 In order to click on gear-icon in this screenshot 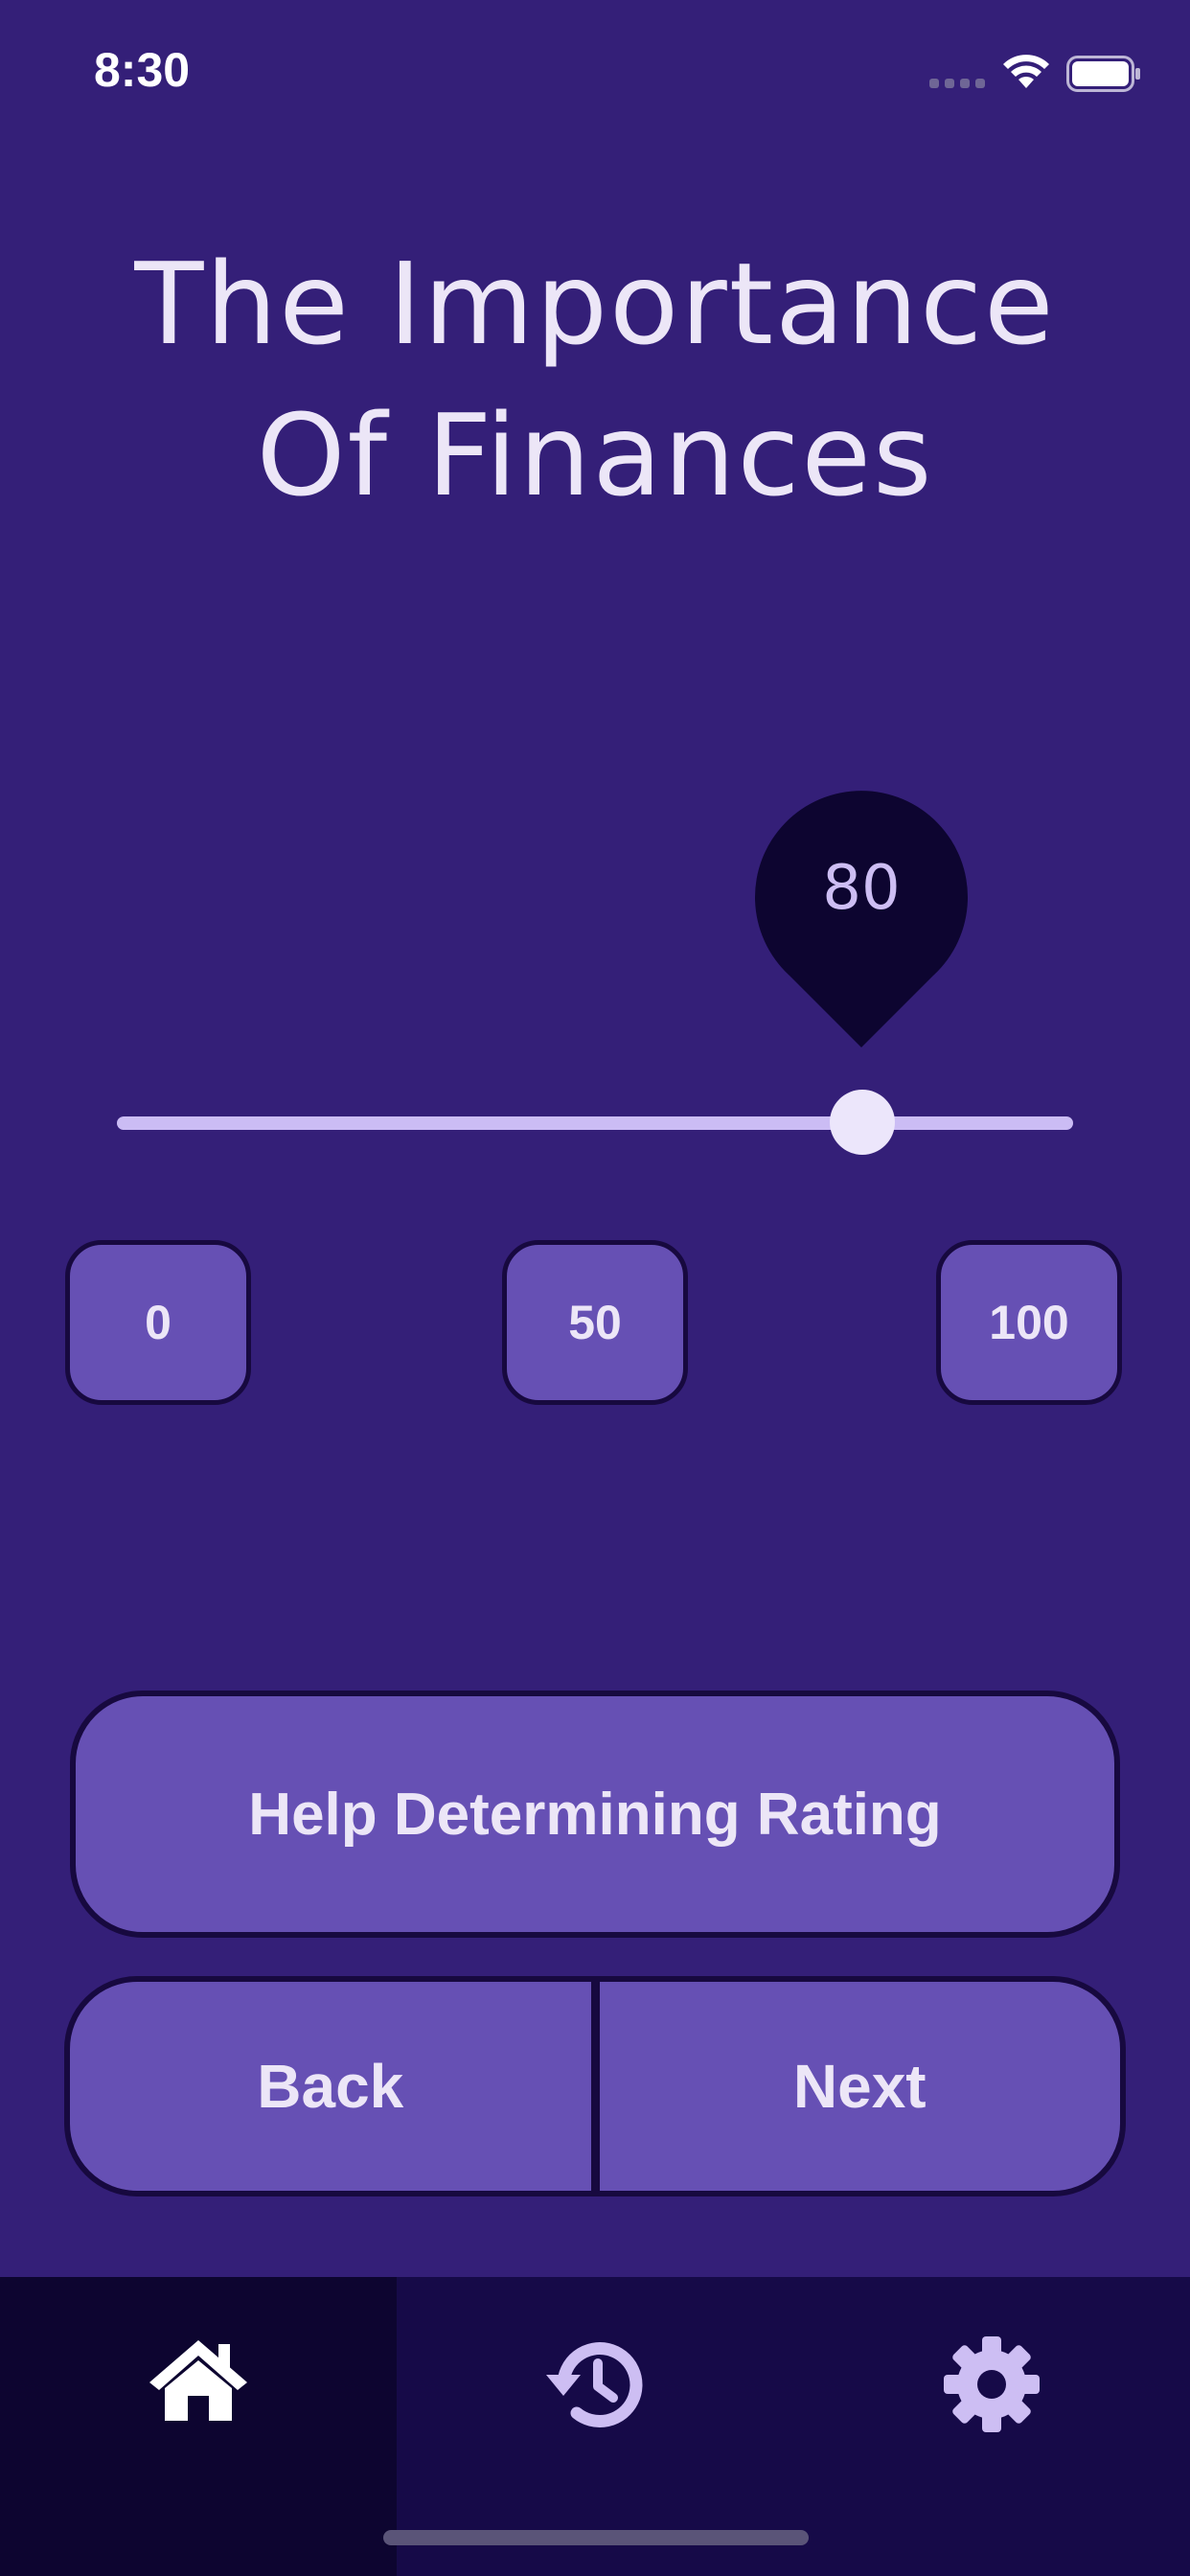, I will do `click(992, 2384)`.